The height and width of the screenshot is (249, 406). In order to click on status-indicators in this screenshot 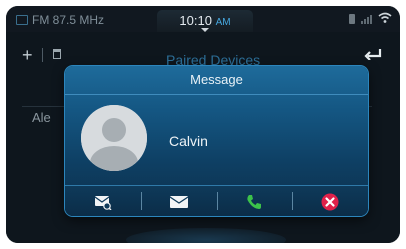, I will do `click(370, 18)`.